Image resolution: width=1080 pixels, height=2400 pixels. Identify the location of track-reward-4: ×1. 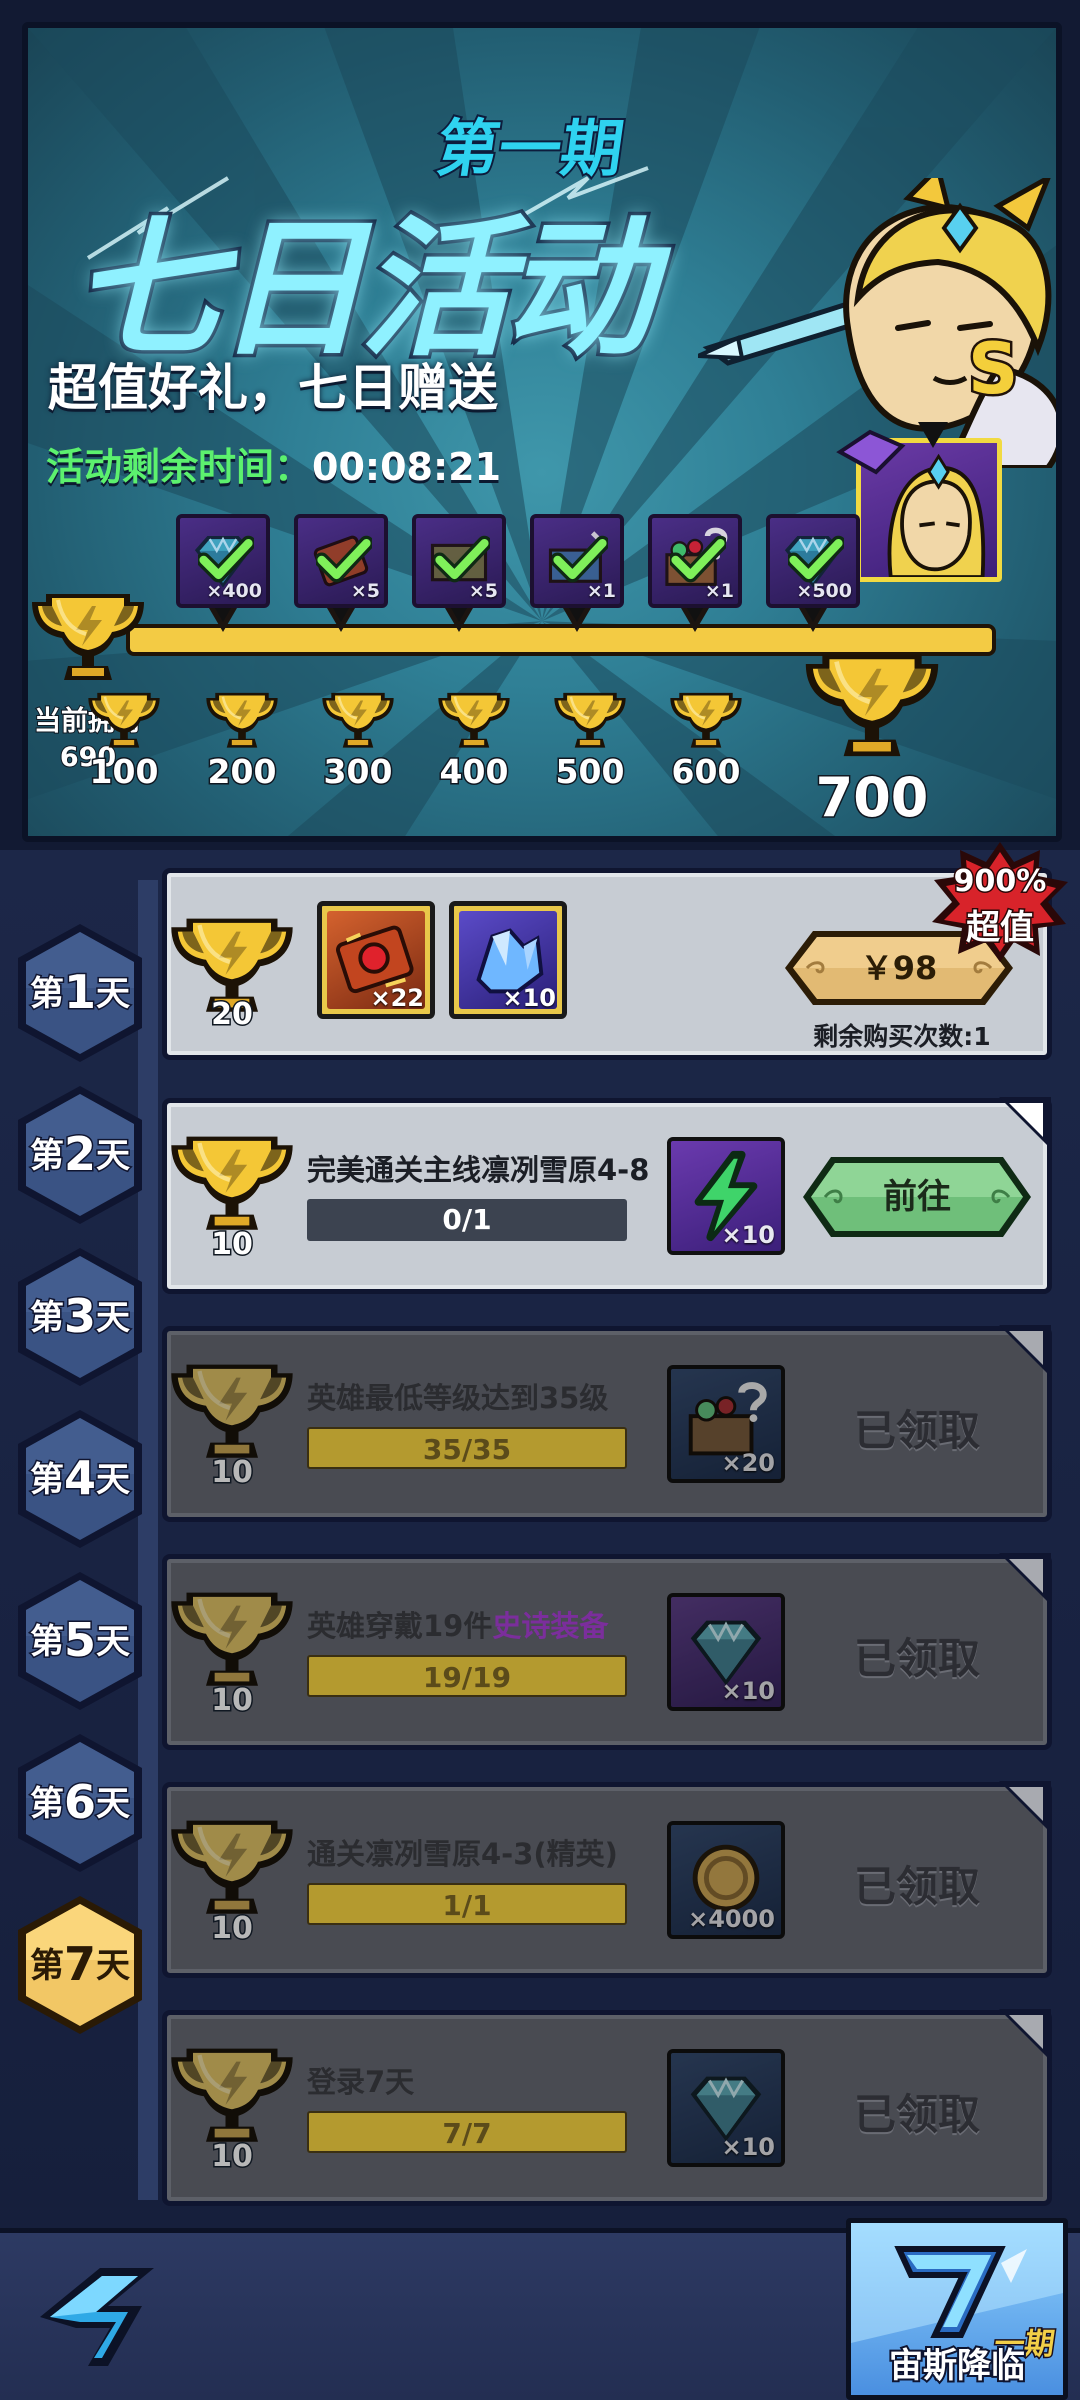
(577, 561).